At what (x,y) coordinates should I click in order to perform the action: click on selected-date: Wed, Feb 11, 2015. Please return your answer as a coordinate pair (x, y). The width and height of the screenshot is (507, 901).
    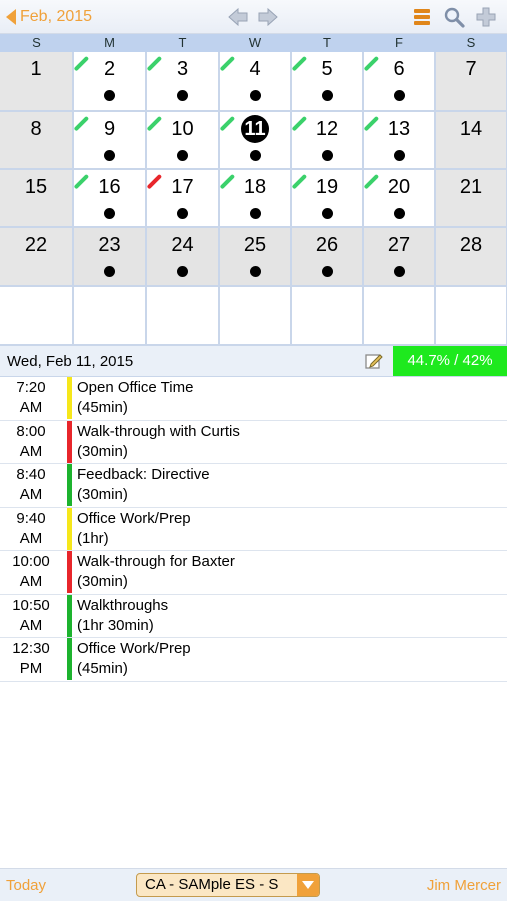
    Looking at the image, I should click on (70, 361).